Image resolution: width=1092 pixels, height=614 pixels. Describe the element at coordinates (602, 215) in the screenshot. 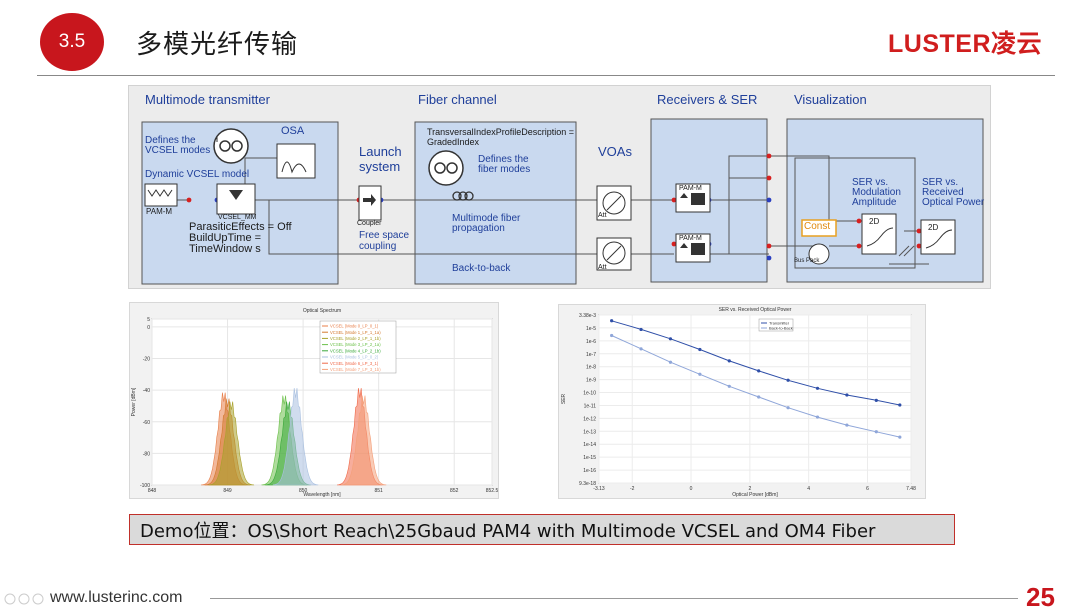

I see `voa-att-1: Att` at that location.